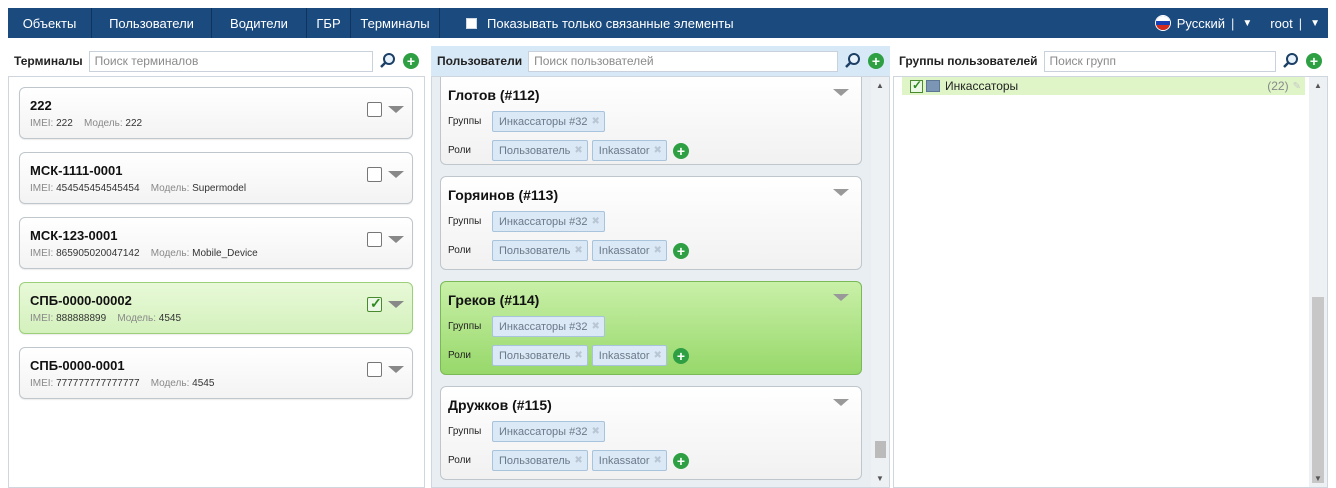  What do you see at coordinates (876, 61) in the screenshot?
I see `add-user-icon: +` at bounding box center [876, 61].